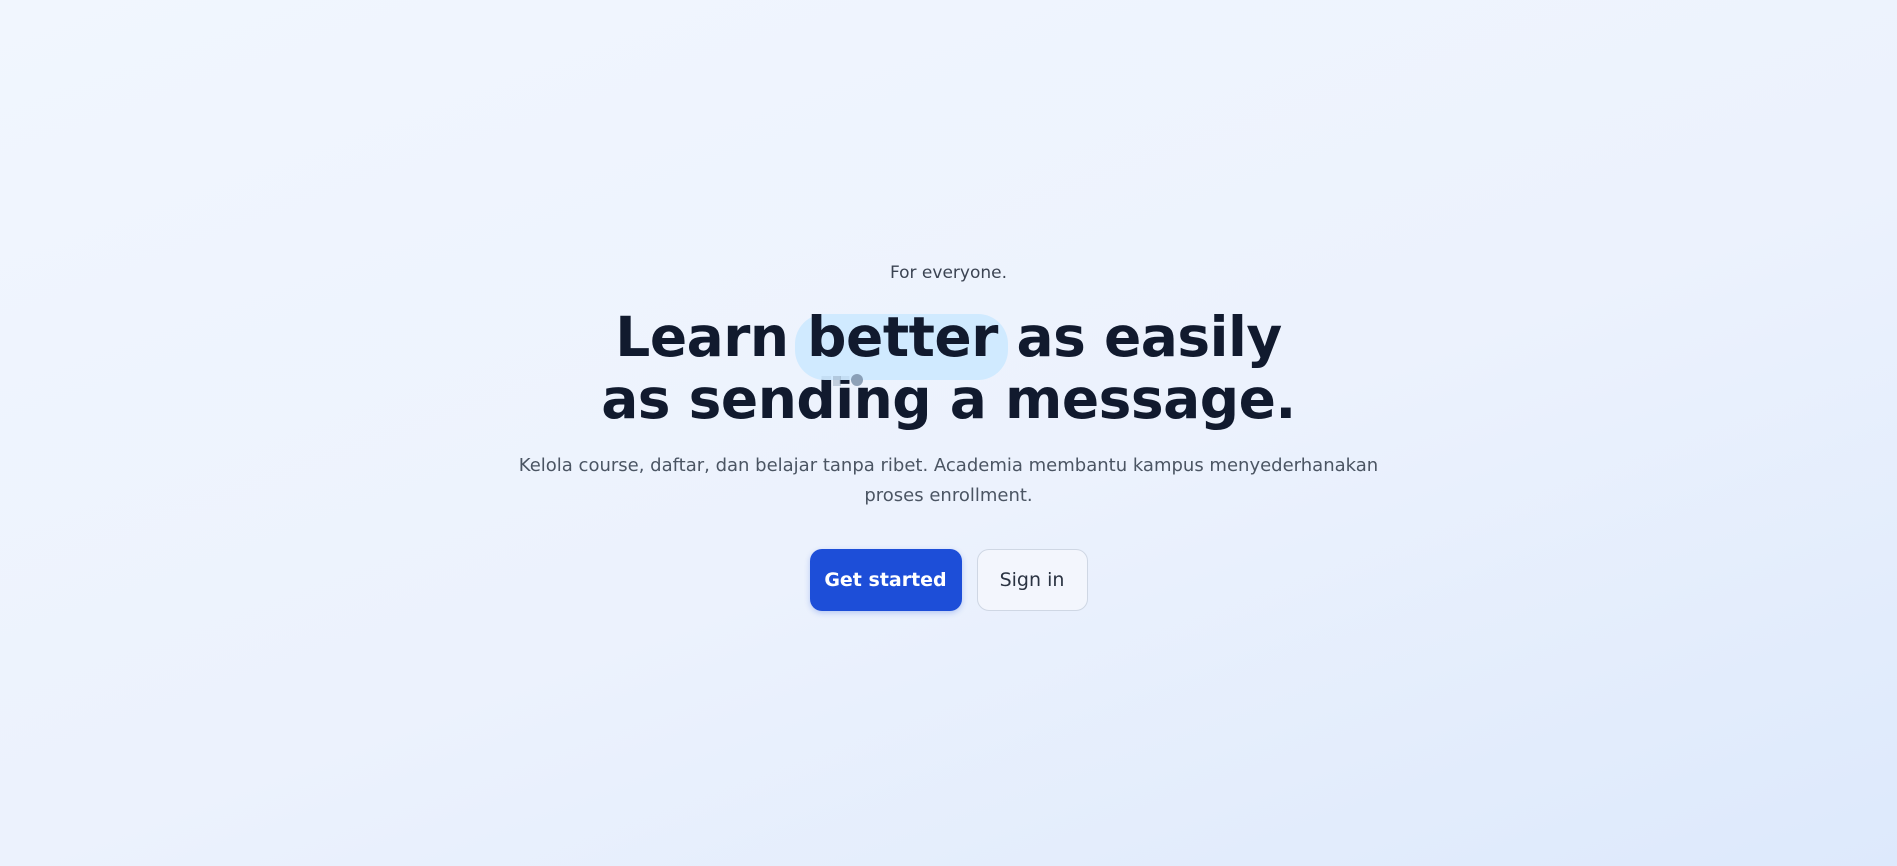 The height and width of the screenshot is (866, 1897). Describe the element at coordinates (948, 273) in the screenshot. I see `hero-eyebrow: For everyone.` at that location.